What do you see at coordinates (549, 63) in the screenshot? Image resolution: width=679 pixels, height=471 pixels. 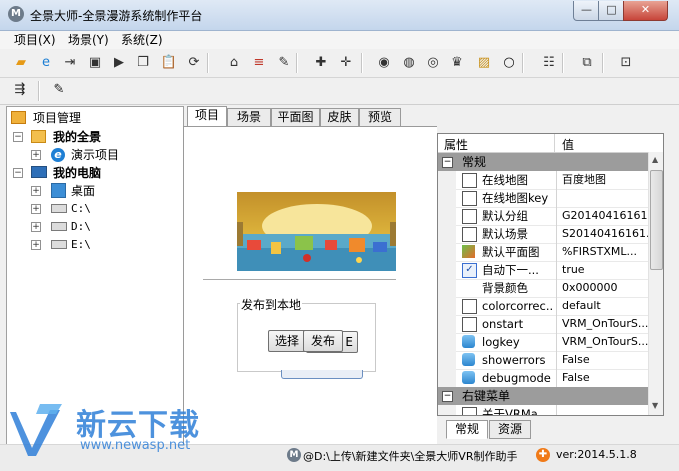 I see `grid-icon: ☷` at bounding box center [549, 63].